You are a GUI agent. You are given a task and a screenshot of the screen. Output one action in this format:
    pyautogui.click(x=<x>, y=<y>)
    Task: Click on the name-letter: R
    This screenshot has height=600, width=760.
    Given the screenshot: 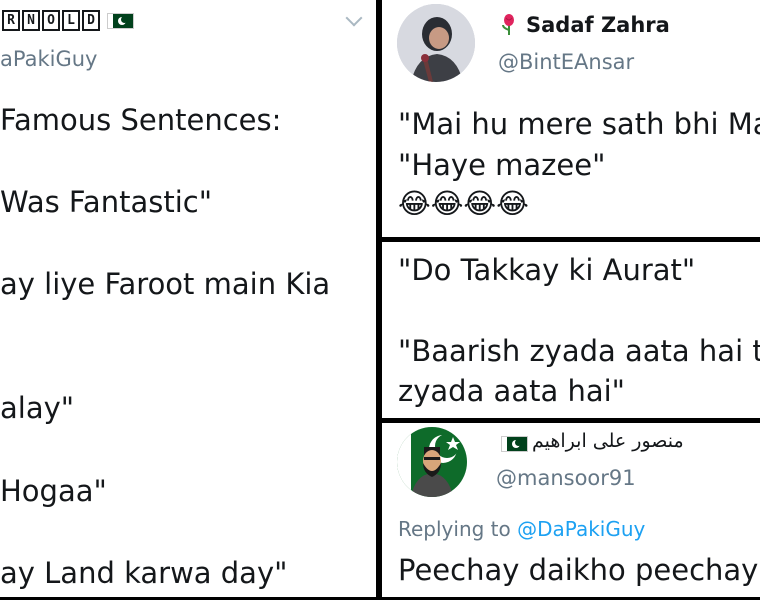 What is the action you would take?
    pyautogui.click(x=11, y=20)
    